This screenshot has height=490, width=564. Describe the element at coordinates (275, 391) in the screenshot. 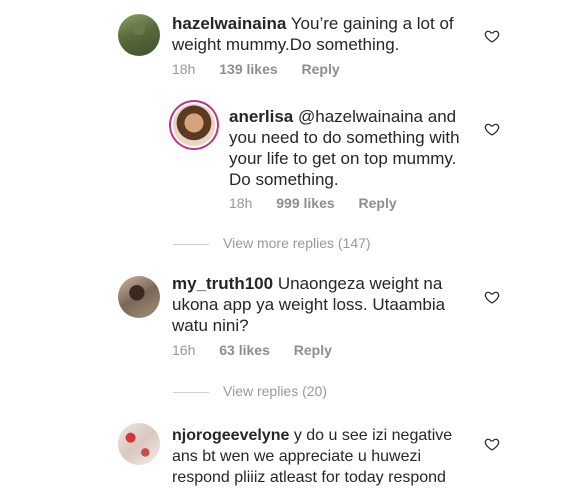

I see `view-replies-label: View replies (20)` at that location.